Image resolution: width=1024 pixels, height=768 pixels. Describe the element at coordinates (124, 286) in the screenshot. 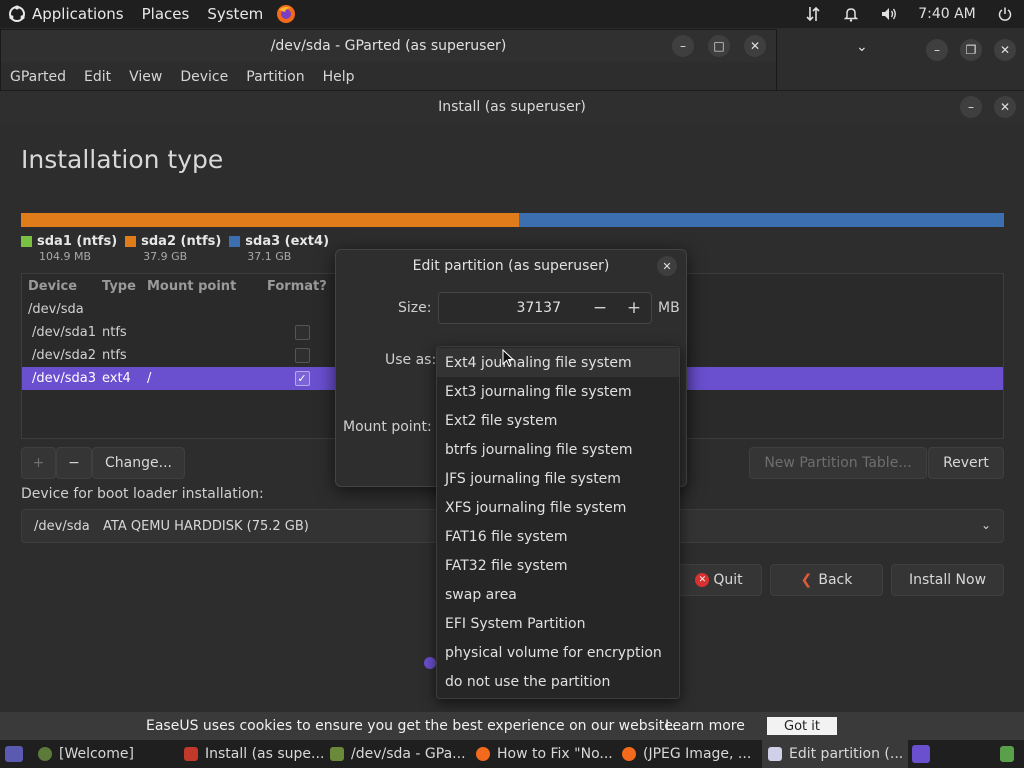

I see `header-type: Type` at that location.